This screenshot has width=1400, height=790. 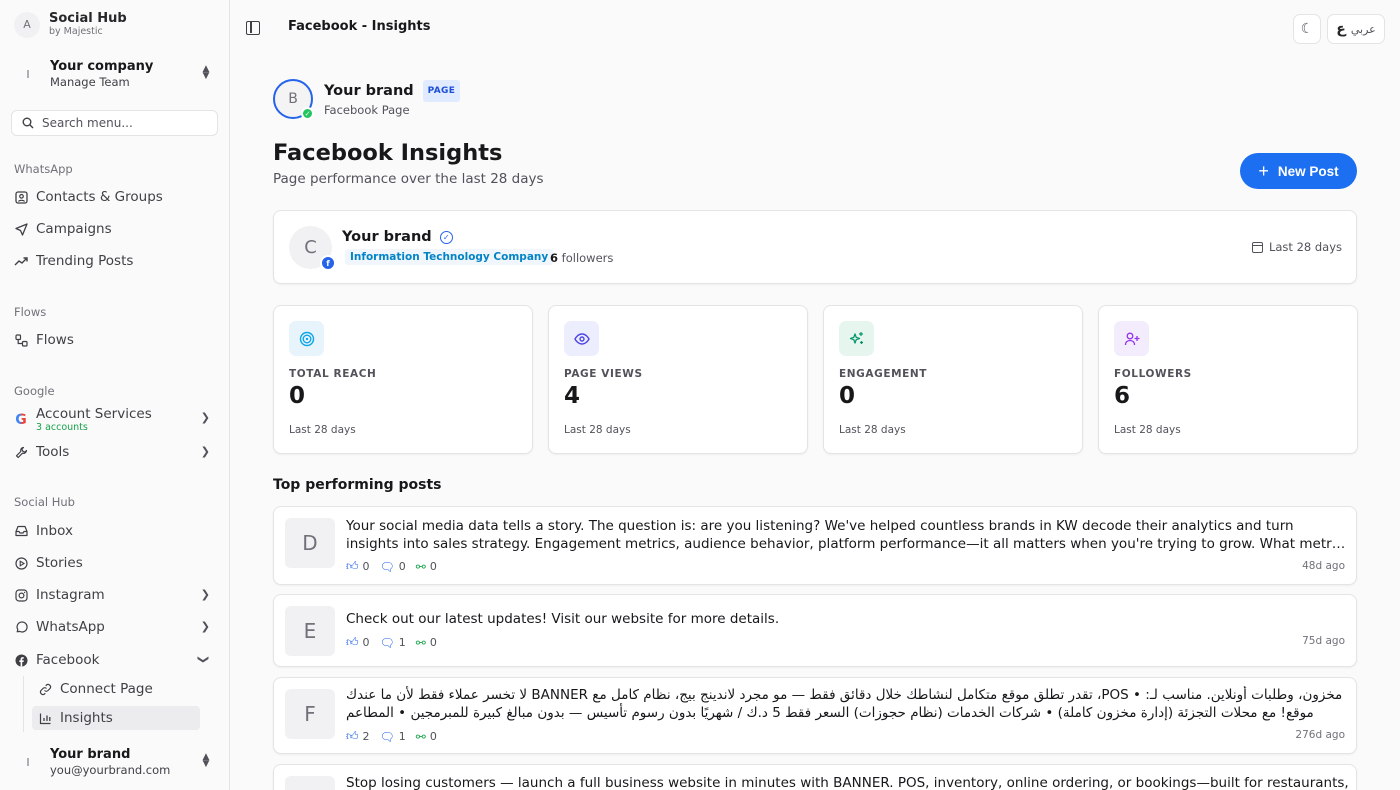 I want to click on language-toggle-button: ع عربي, so click(x=1356, y=29).